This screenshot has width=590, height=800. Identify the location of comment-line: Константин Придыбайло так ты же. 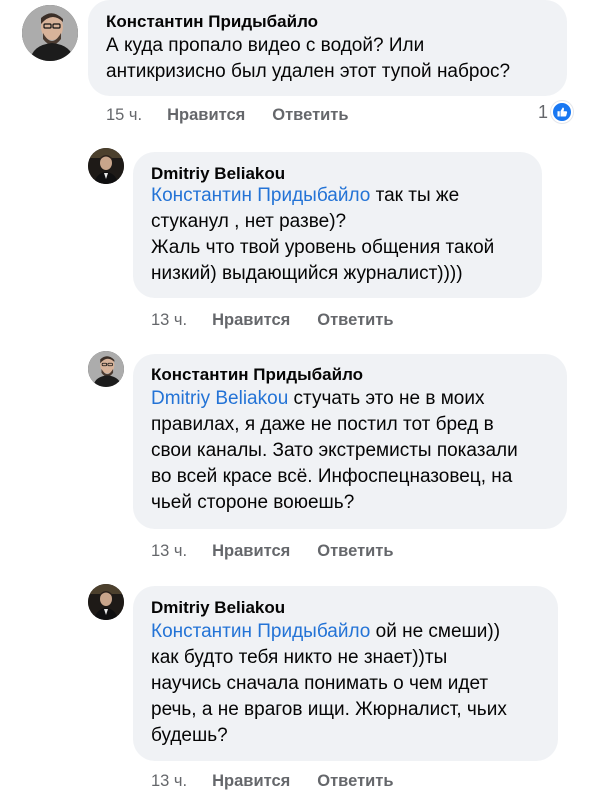
(346, 196).